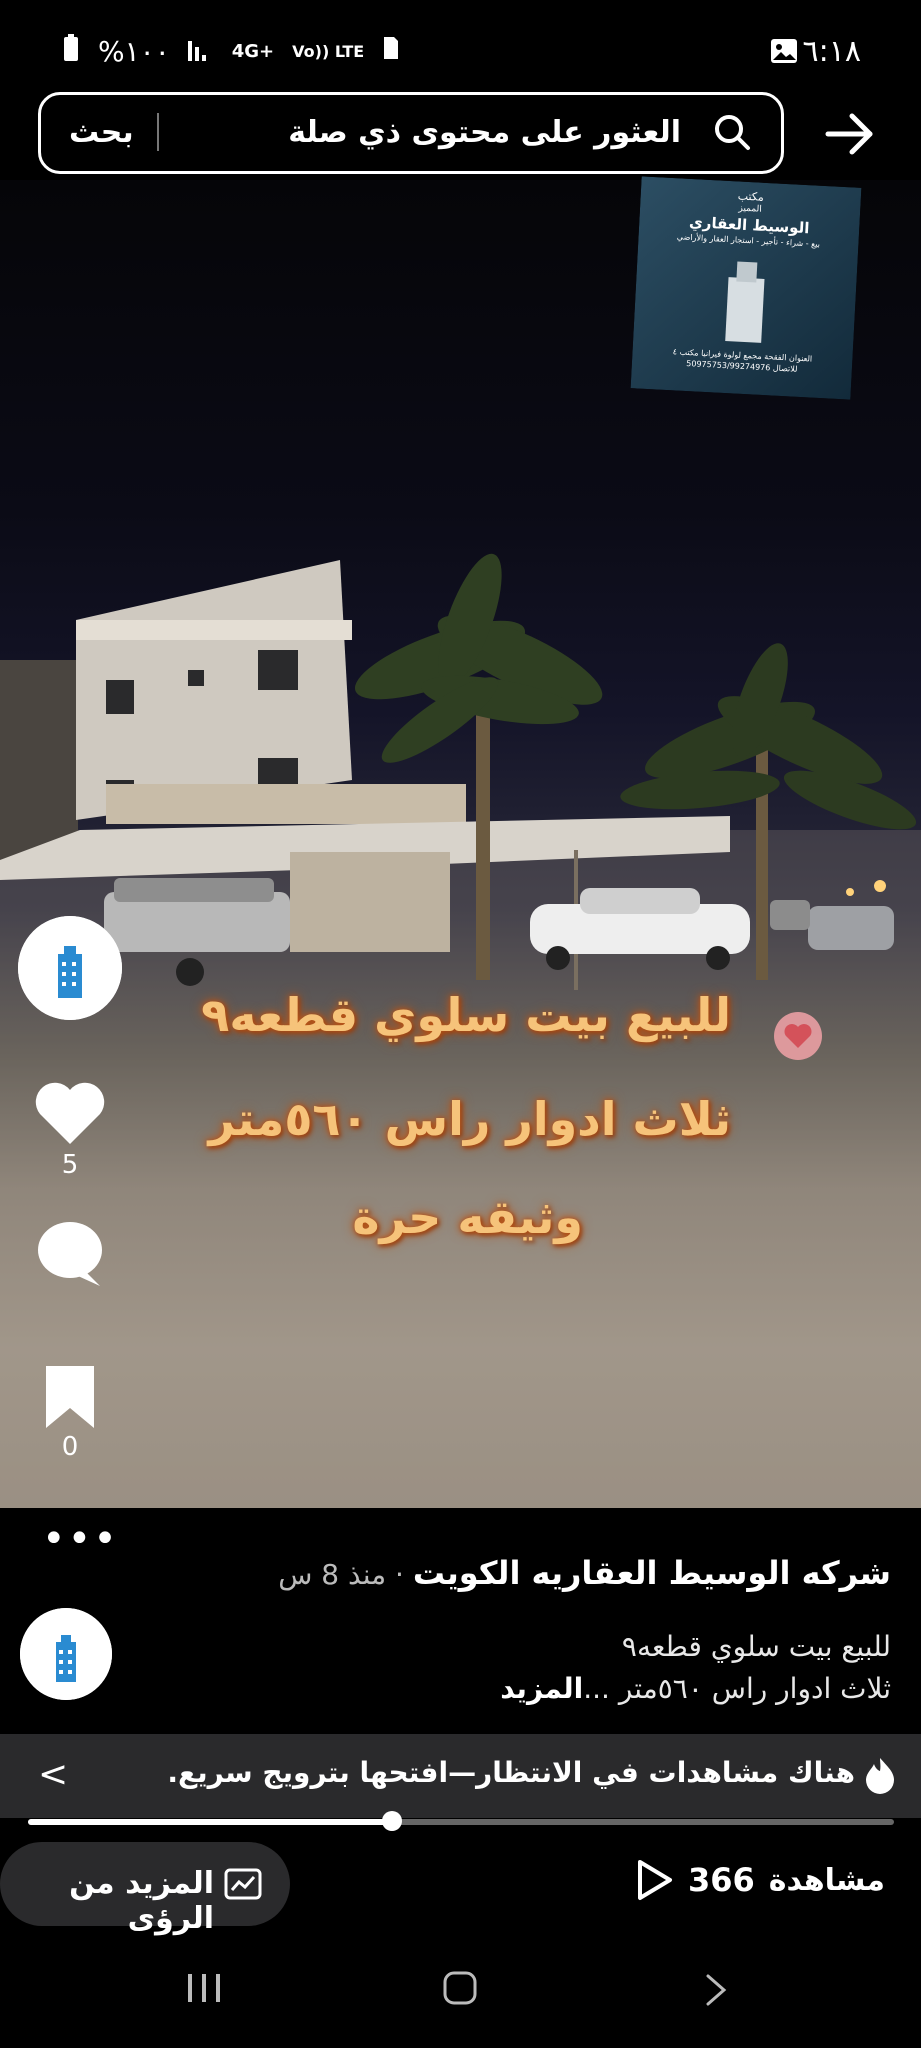 The image size is (921, 2048). Describe the element at coordinates (158, 132) in the screenshot. I see `search-divider` at that location.